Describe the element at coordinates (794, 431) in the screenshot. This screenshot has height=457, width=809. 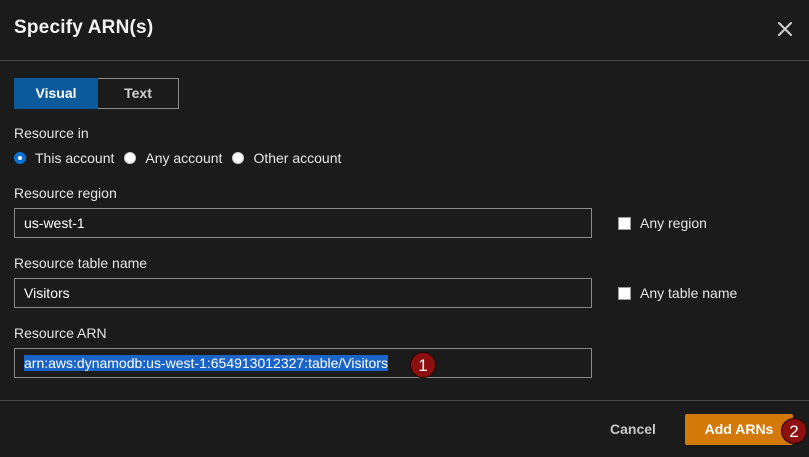
I see `annotation-marker-2: 2` at that location.